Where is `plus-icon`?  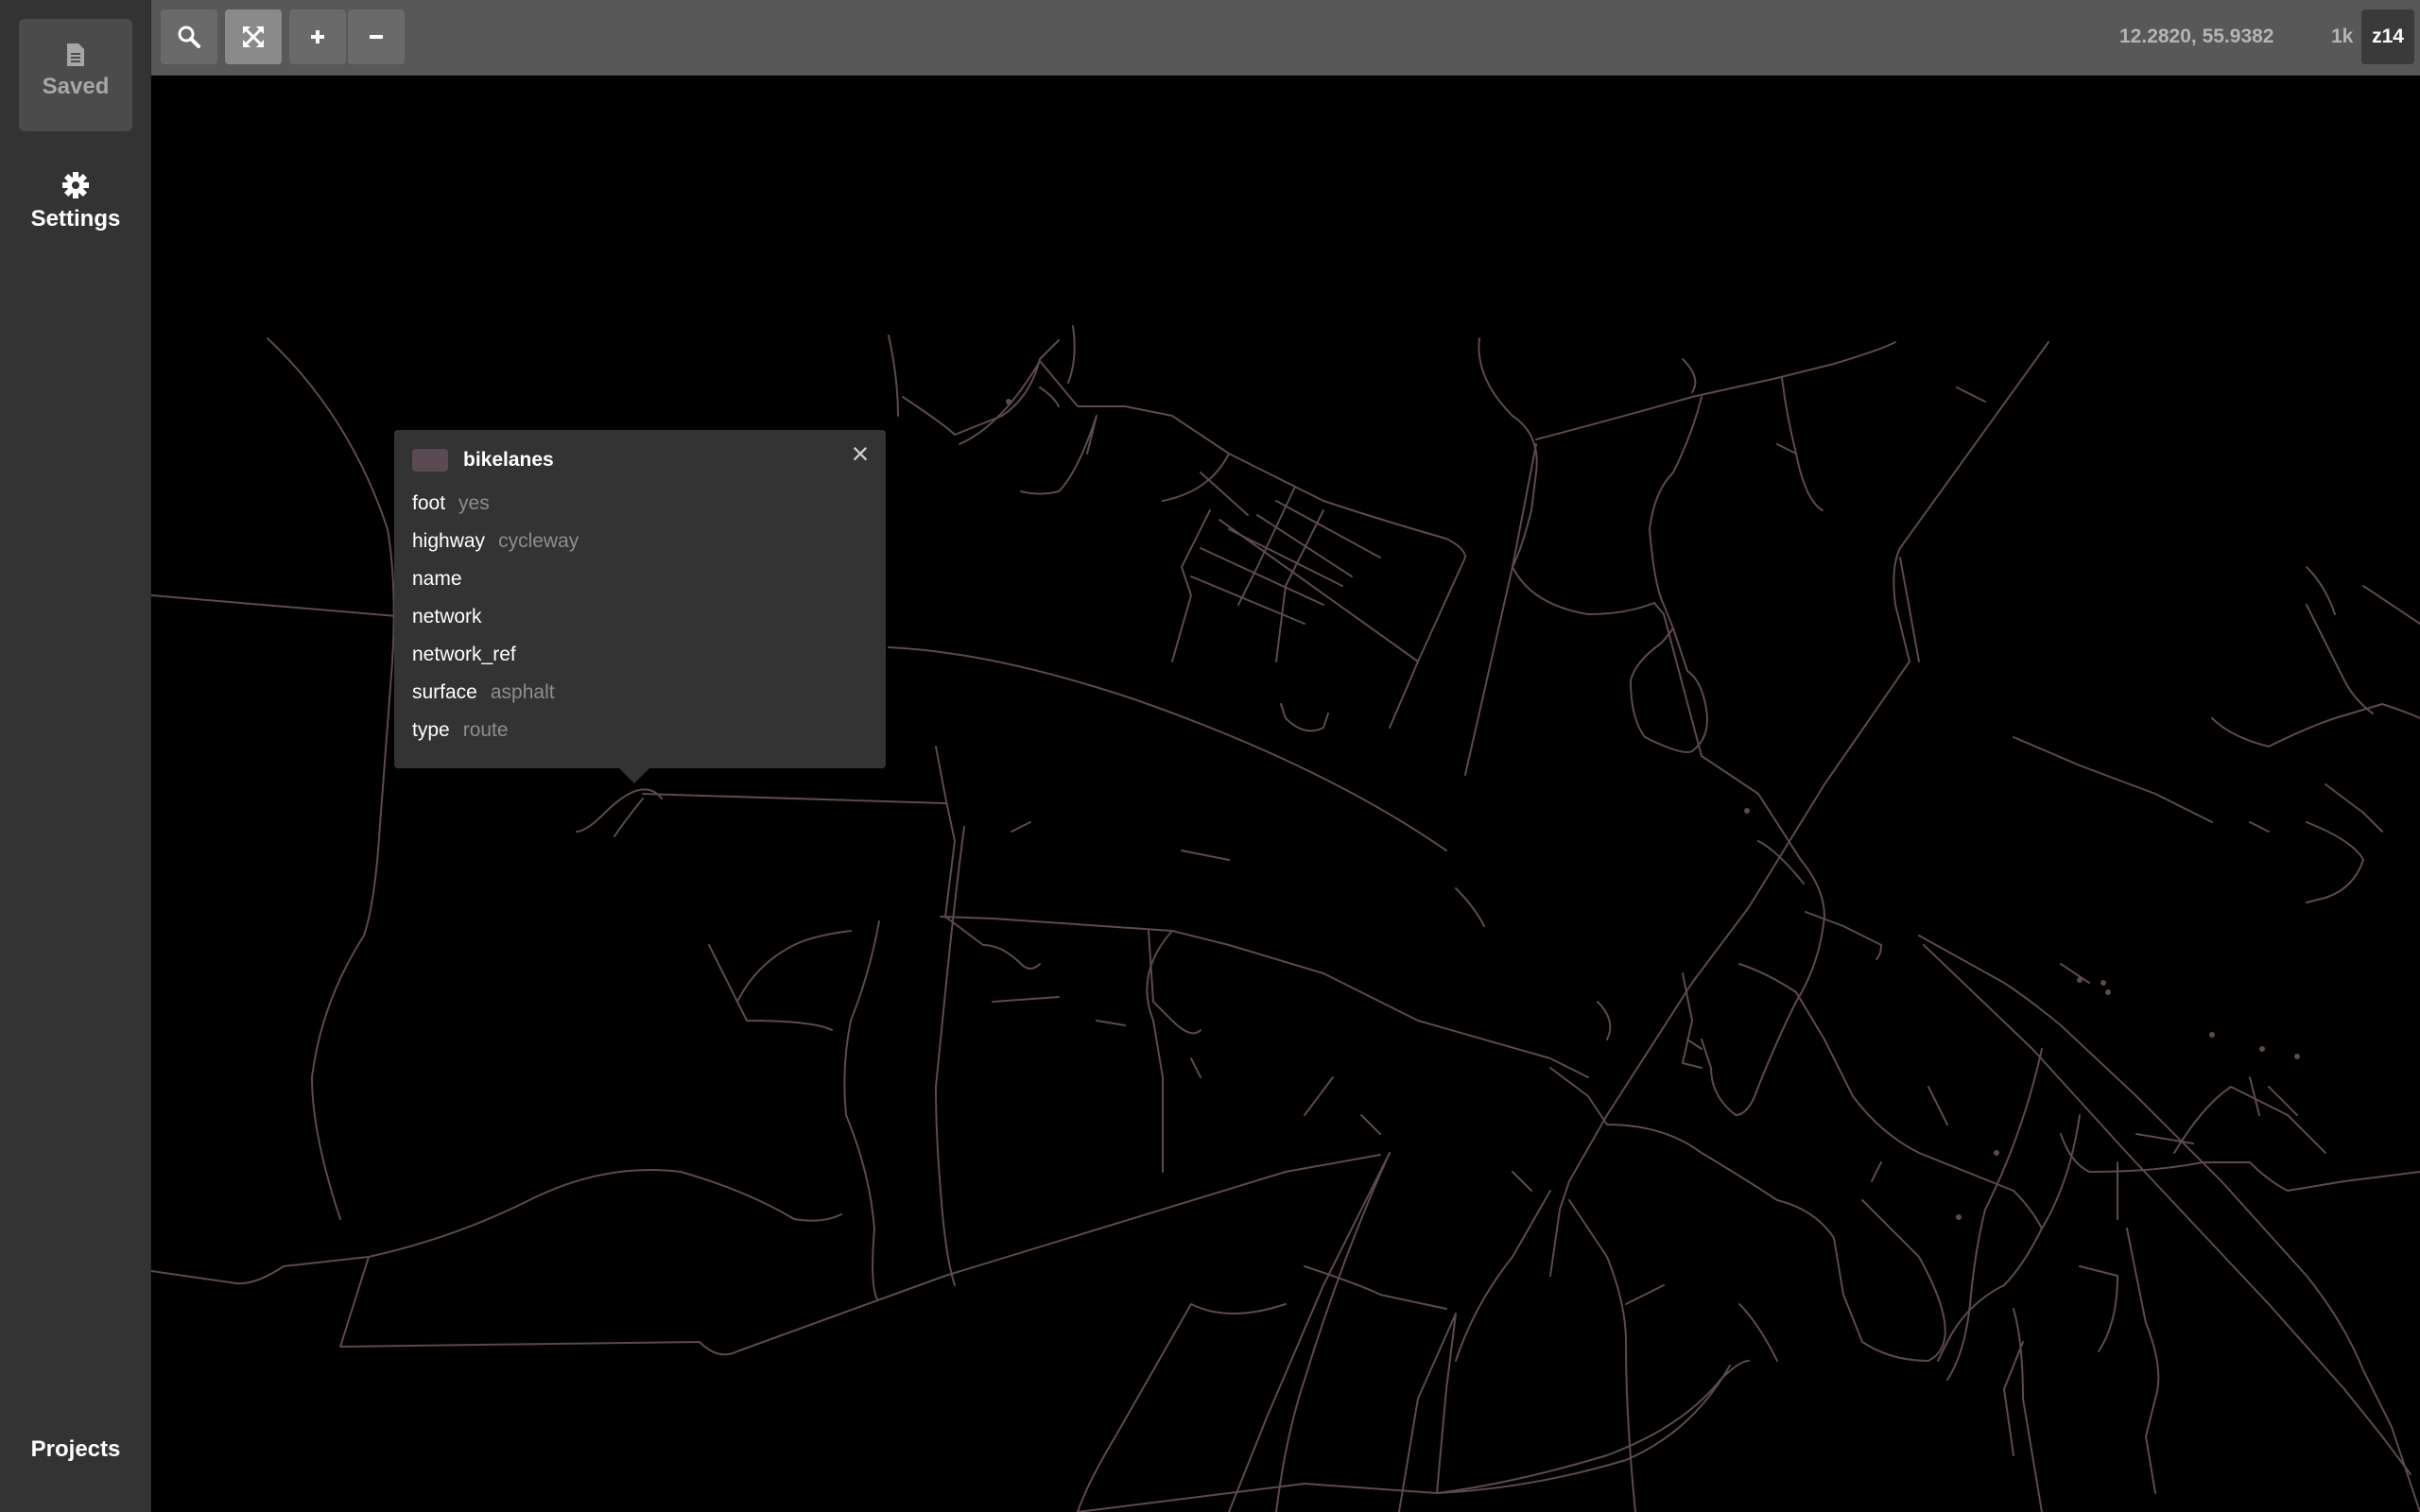
plus-icon is located at coordinates (318, 36).